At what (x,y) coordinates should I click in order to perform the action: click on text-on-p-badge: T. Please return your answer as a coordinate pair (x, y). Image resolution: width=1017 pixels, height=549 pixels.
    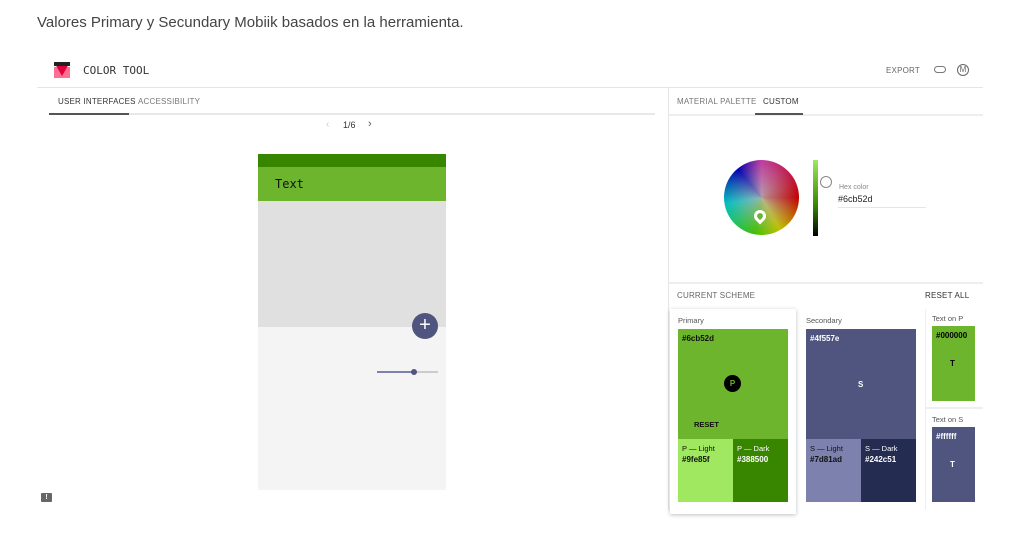
    Looking at the image, I should click on (952, 363).